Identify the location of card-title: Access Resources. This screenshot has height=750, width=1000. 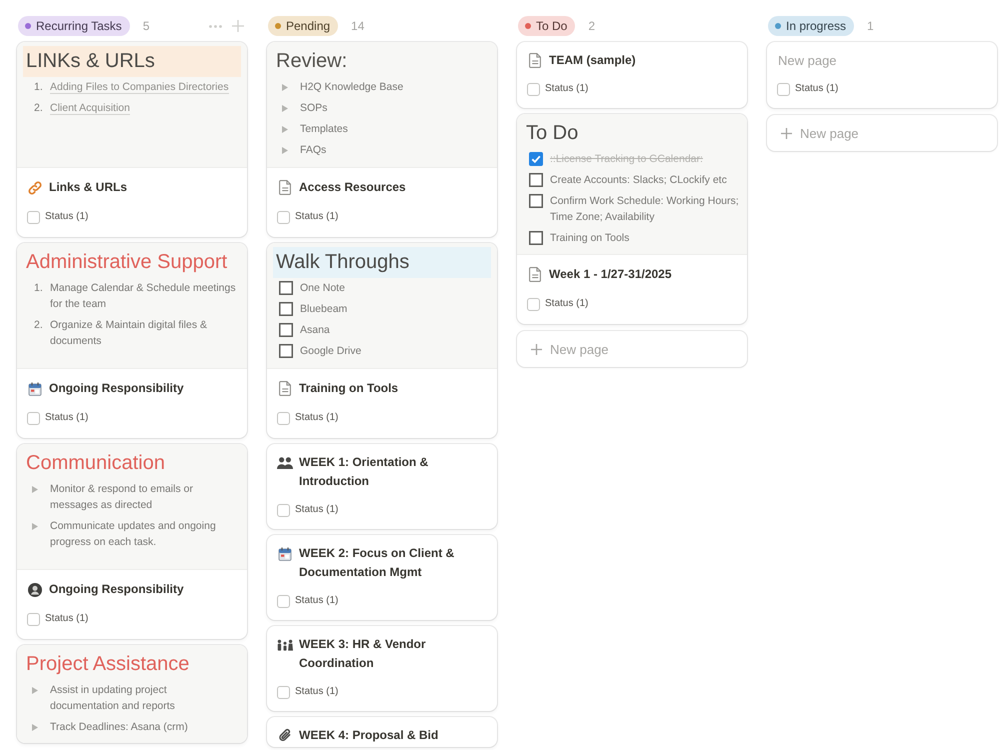
(352, 187).